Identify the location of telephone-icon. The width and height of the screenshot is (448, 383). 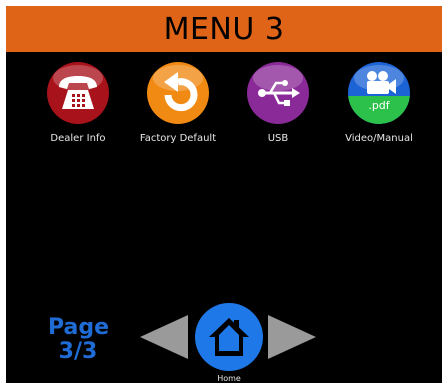
(78, 93).